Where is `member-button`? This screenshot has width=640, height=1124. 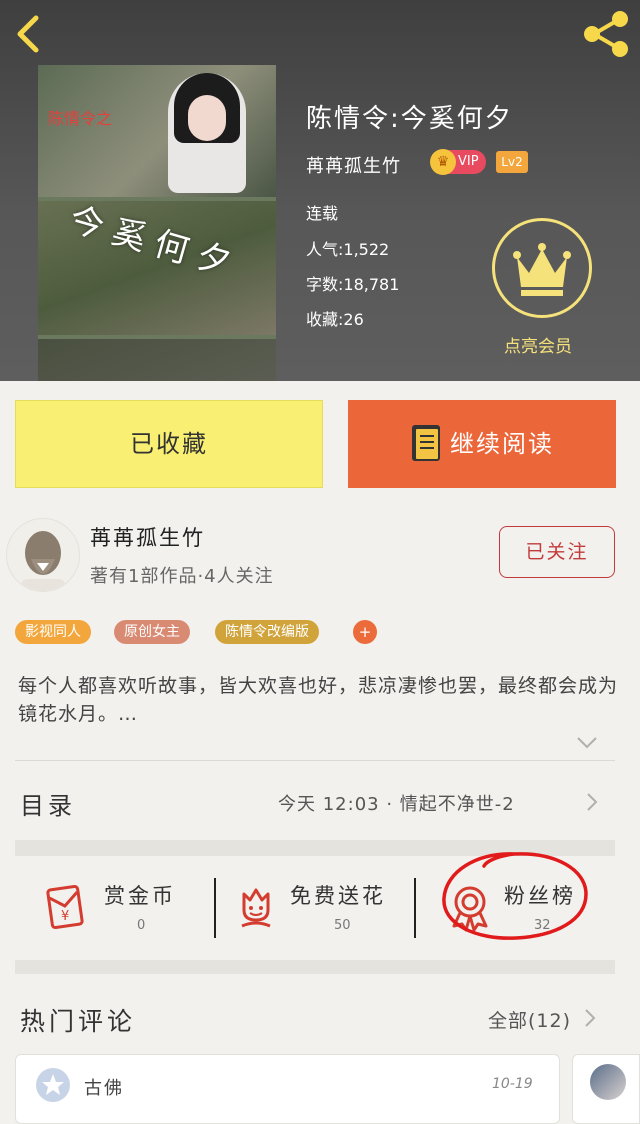 member-button is located at coordinates (542, 268).